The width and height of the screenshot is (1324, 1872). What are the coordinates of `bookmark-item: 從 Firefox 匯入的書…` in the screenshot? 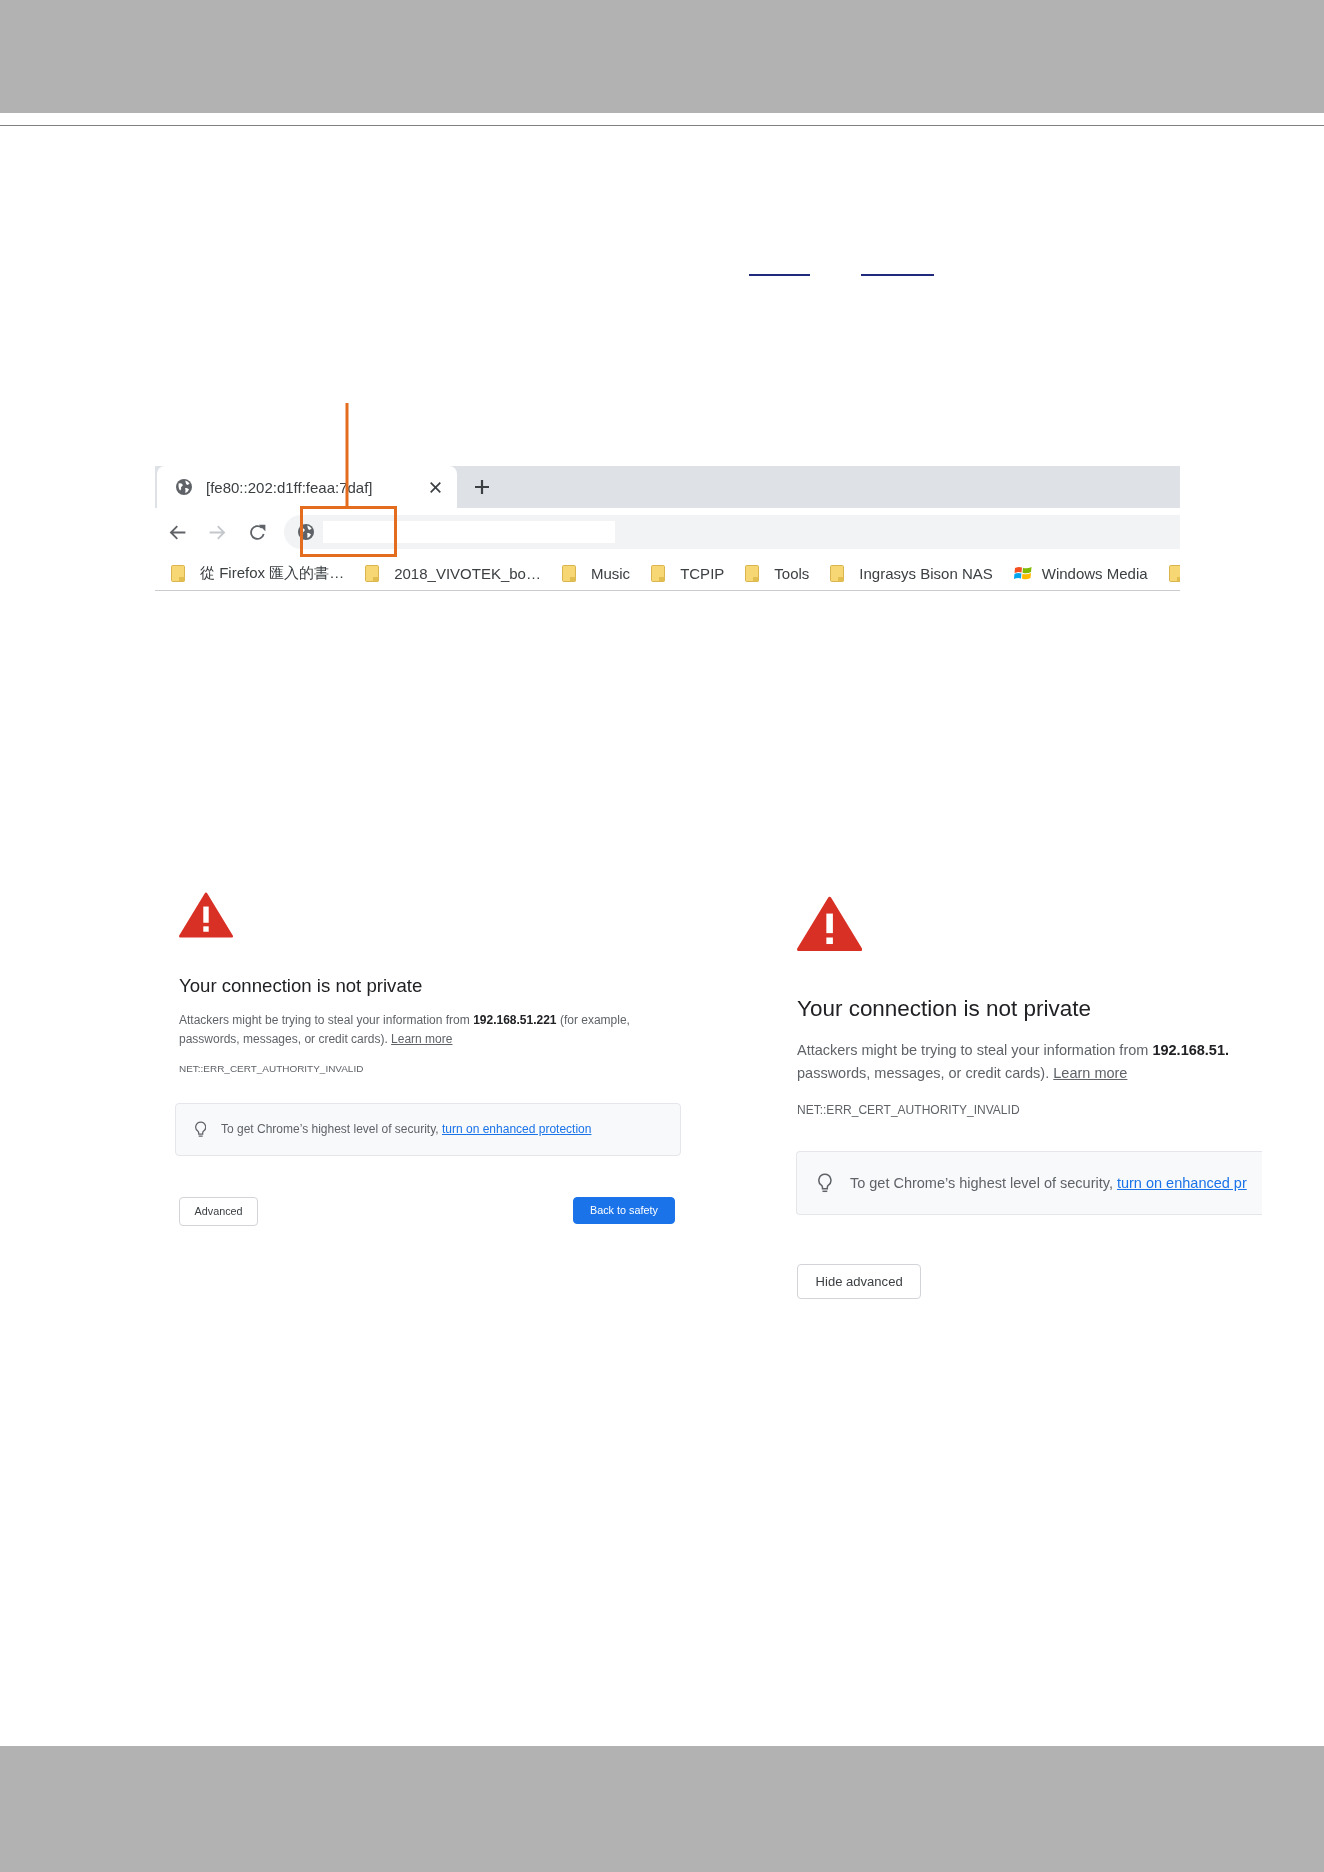 It's located at (258, 573).